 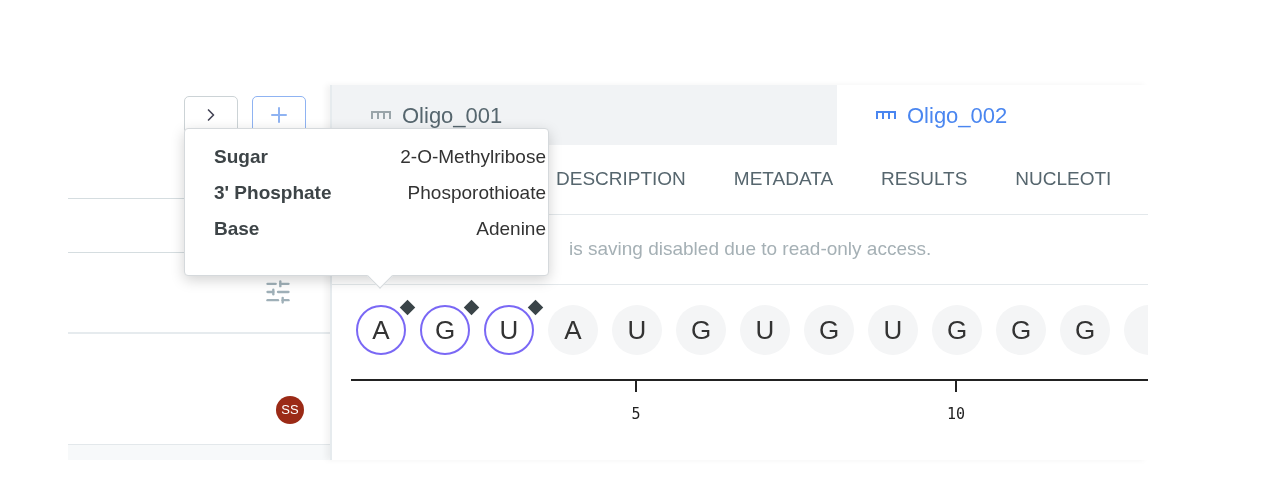 What do you see at coordinates (956, 414) in the screenshot?
I see `tick-label: 10` at bounding box center [956, 414].